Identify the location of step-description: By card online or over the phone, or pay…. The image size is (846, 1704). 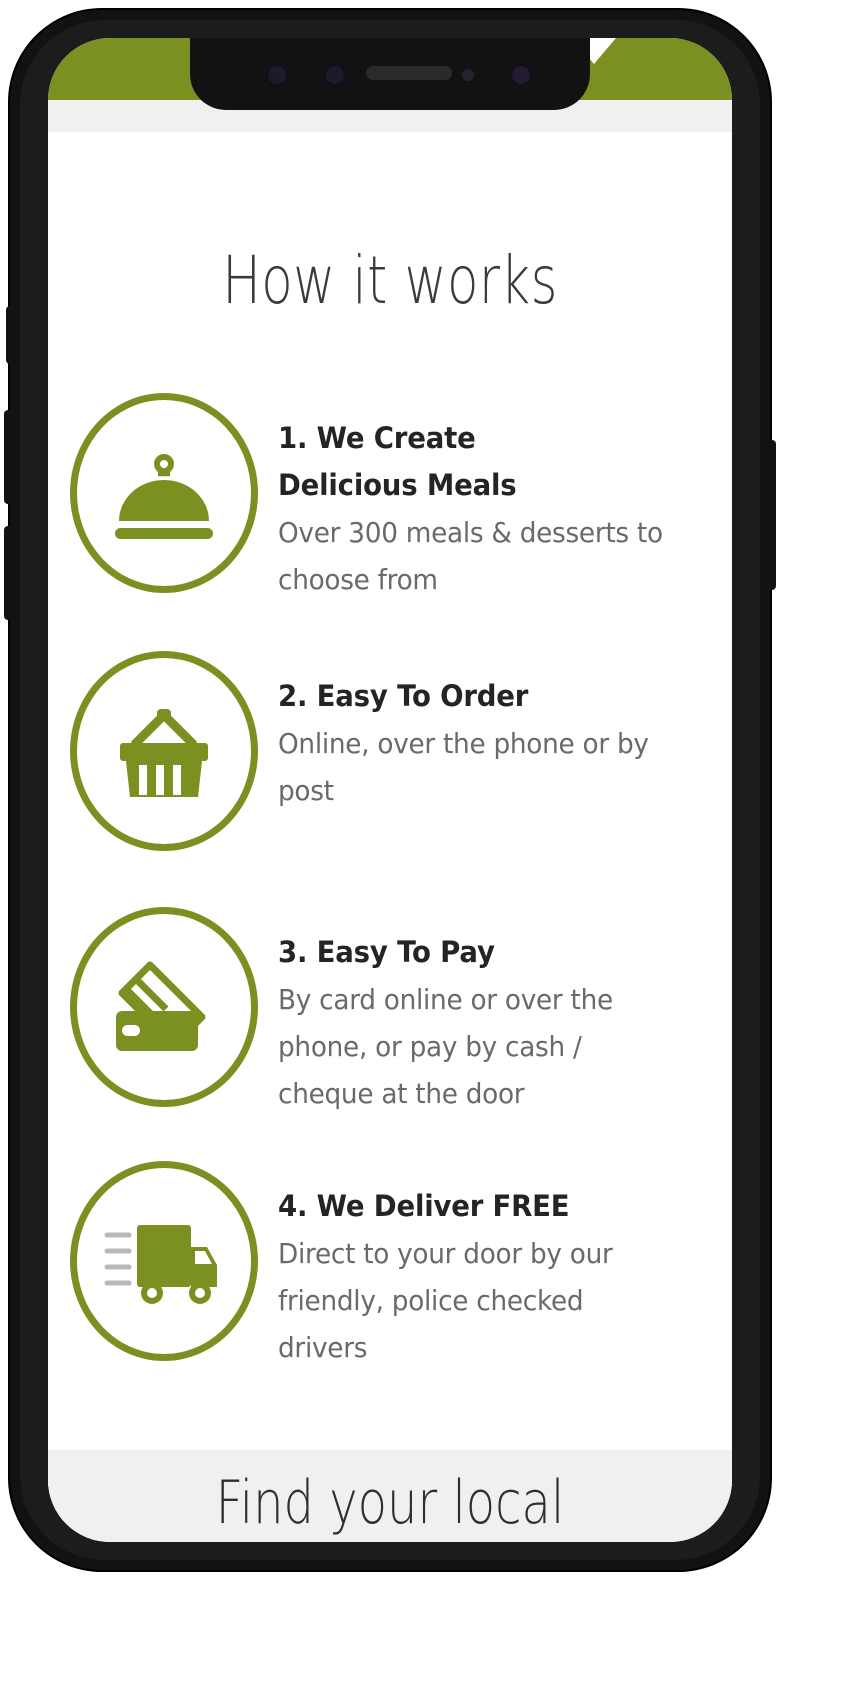
(445, 1046).